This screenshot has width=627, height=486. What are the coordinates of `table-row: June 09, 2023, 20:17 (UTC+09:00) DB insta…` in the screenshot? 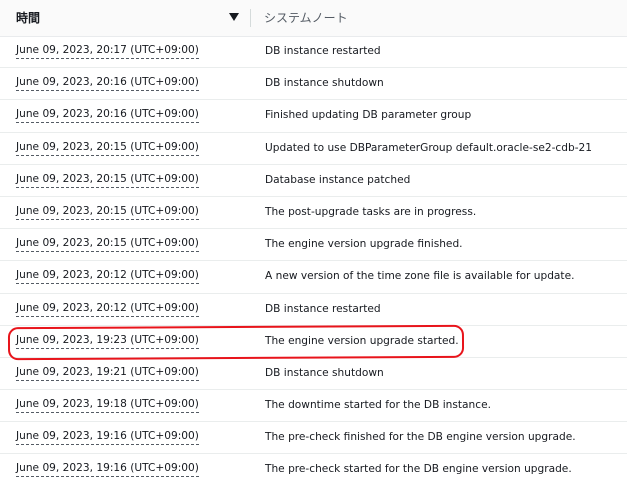 It's located at (313, 52).